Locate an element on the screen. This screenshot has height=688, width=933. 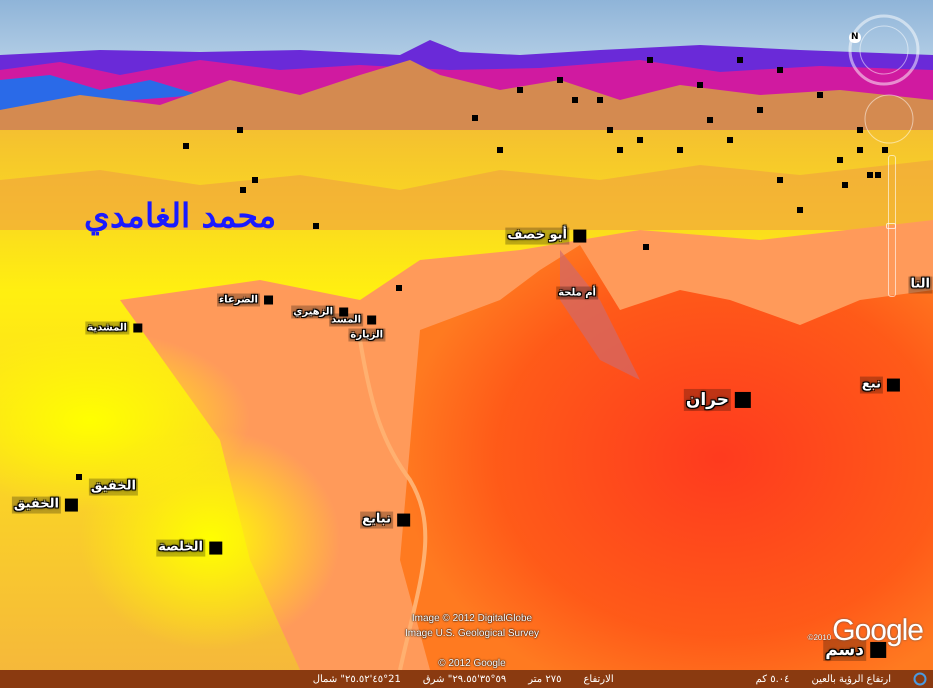
zoom-thumb is located at coordinates (891, 226).